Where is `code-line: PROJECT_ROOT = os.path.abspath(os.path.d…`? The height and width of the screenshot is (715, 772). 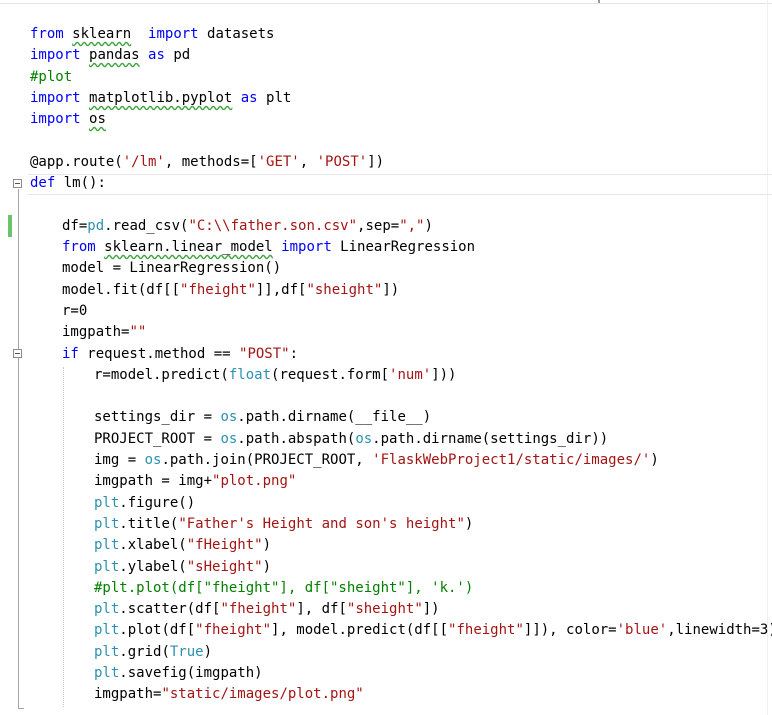
code-line: PROJECT_ROOT = os.path.abspath(os.path.d… is located at coordinates (351, 439).